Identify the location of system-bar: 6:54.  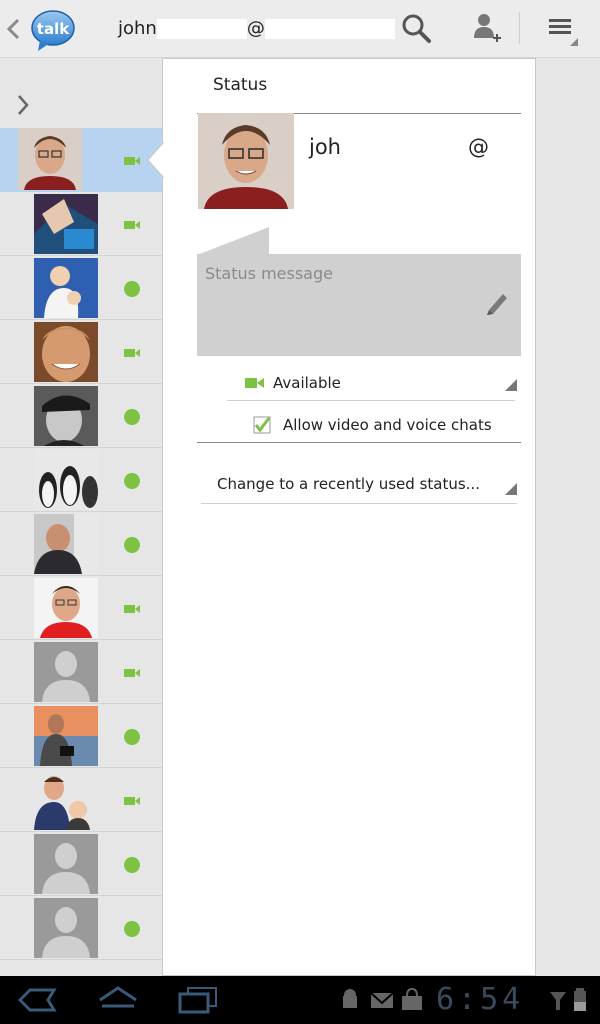
(300, 1000).